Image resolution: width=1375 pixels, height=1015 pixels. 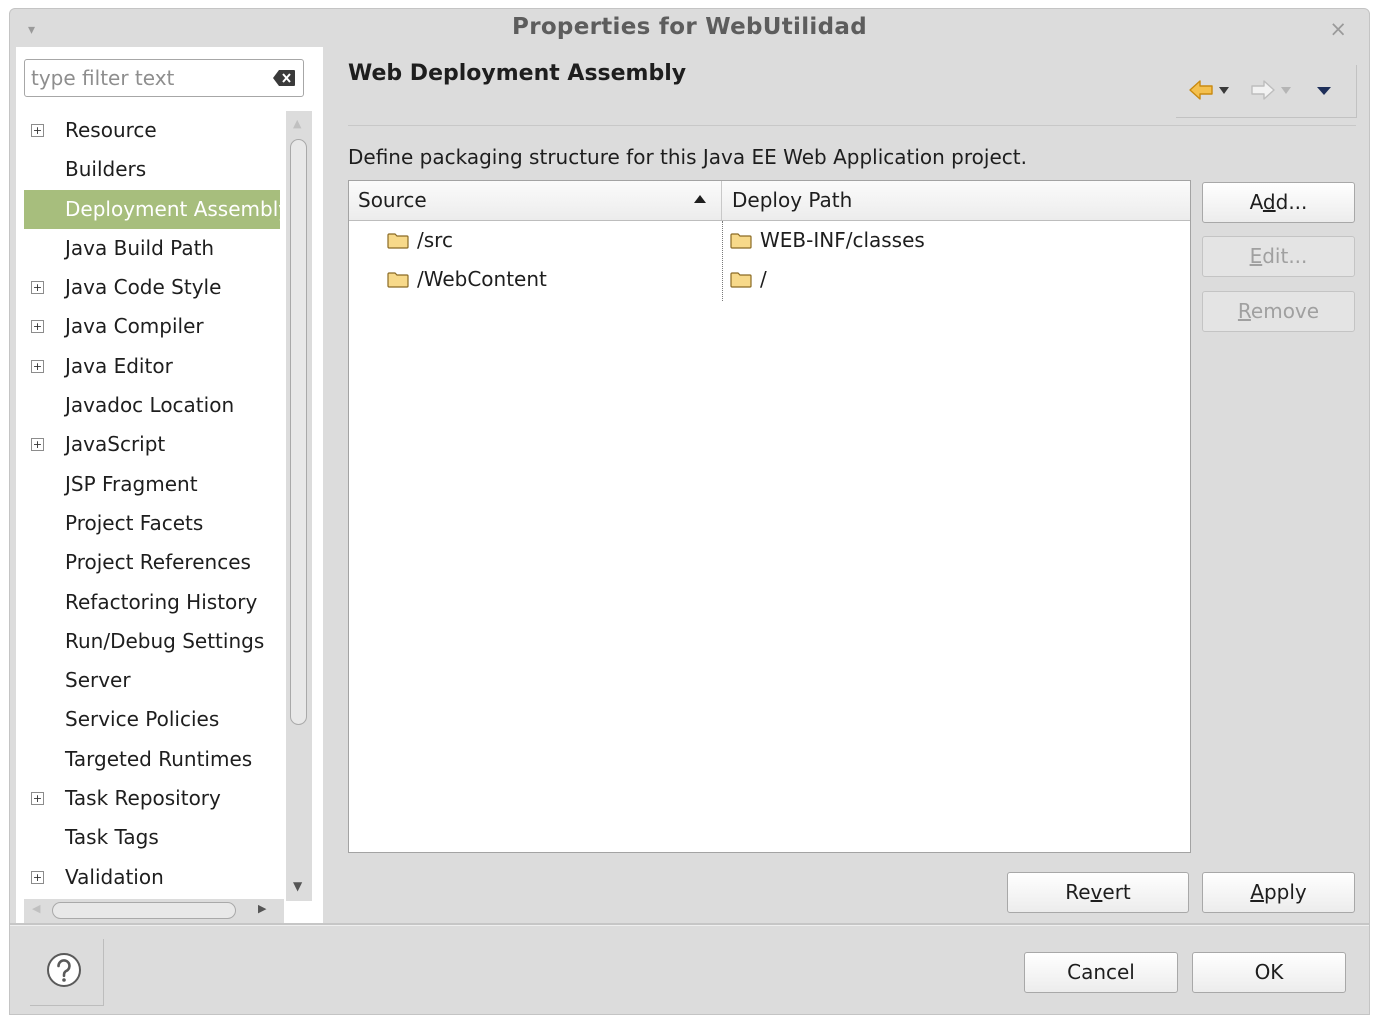 I want to click on tree-item-label: Java Code Style, so click(x=143, y=287).